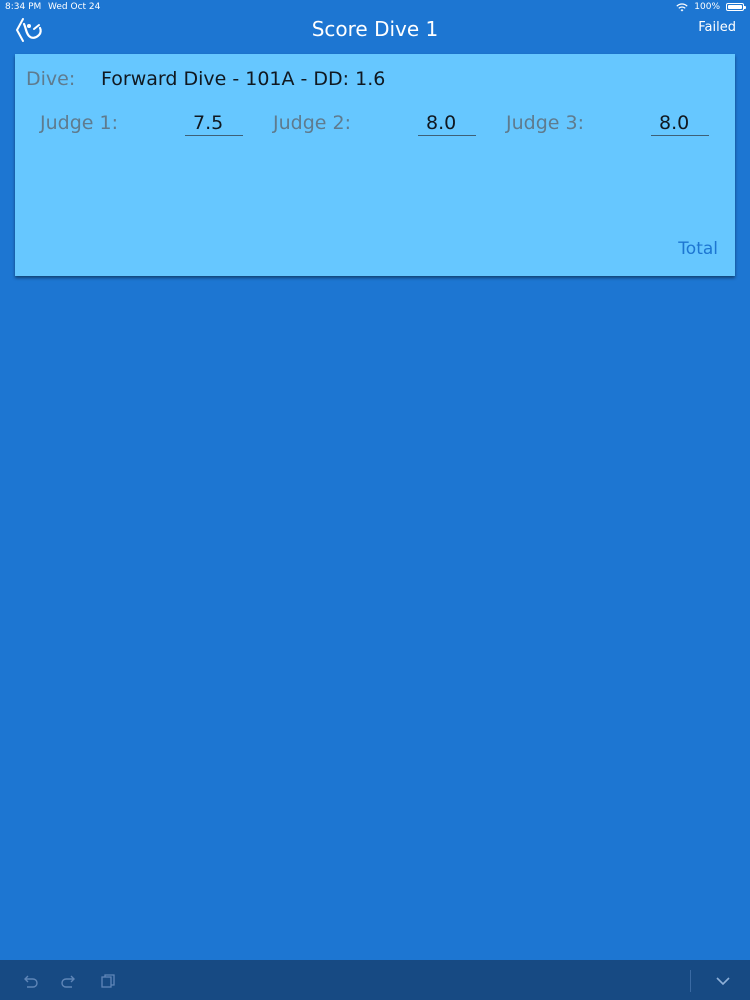 This screenshot has width=750, height=1000. What do you see at coordinates (736, 7) in the screenshot?
I see `battery-icon` at bounding box center [736, 7].